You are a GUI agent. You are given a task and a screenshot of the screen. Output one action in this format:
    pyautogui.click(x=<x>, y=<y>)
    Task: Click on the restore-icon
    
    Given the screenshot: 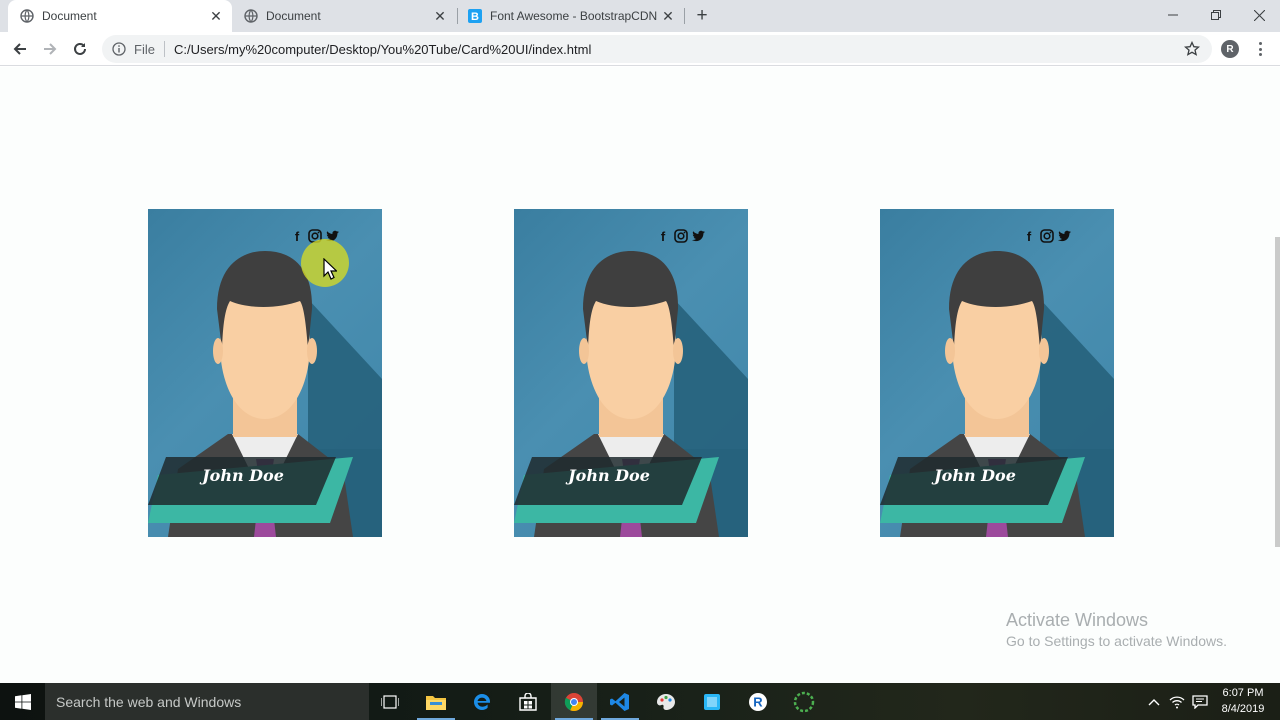 What is the action you would take?
    pyautogui.click(x=1216, y=15)
    